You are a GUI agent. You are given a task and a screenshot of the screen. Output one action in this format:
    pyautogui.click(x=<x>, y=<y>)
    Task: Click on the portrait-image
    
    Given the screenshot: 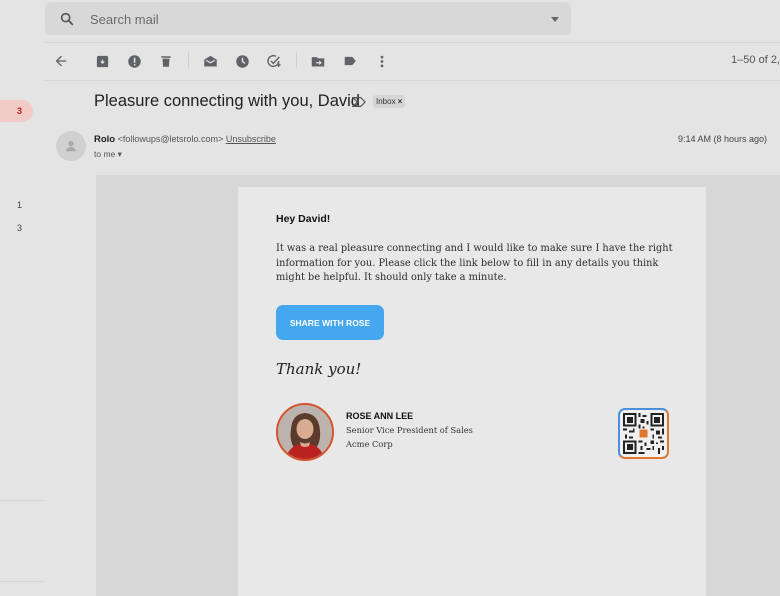 What is the action you would take?
    pyautogui.click(x=305, y=432)
    